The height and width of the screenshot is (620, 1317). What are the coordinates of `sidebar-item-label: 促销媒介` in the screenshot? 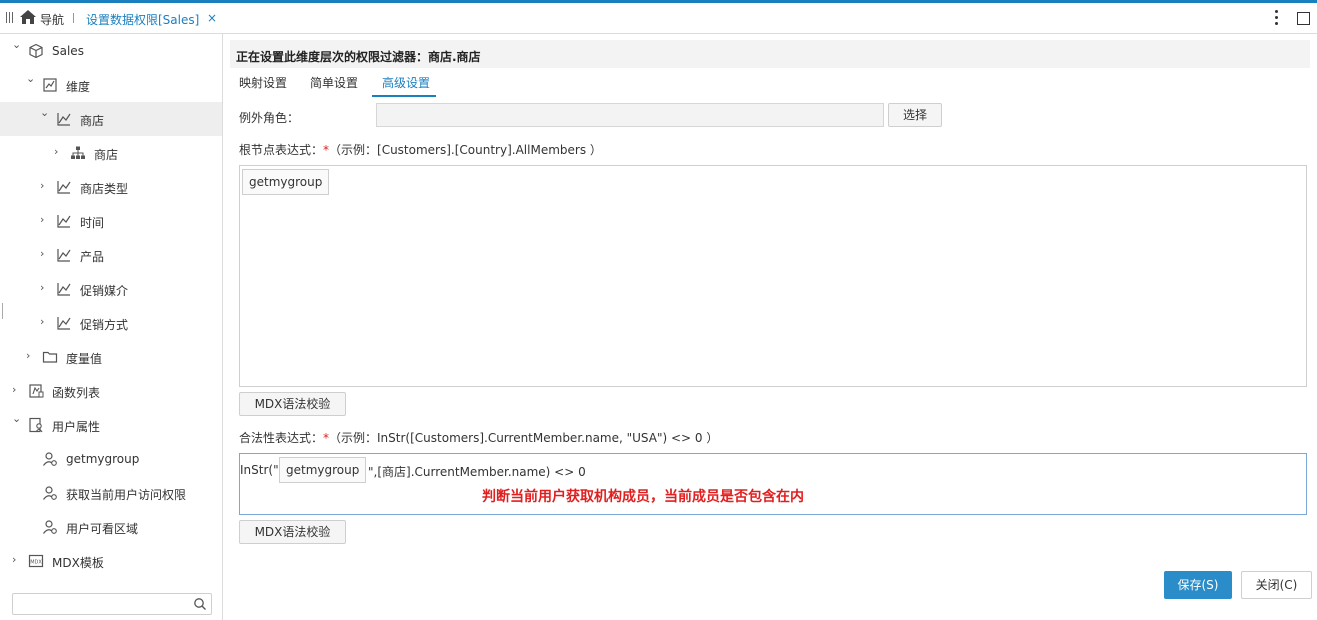 It's located at (104, 291).